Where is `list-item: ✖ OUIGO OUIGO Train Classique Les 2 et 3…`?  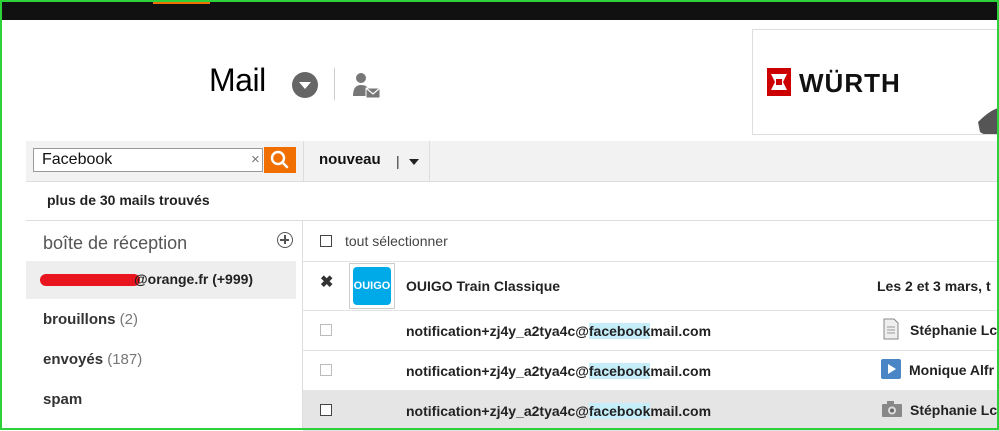
list-item: ✖ OUIGO OUIGO Train Classique Les 2 et 3… is located at coordinates (651, 286).